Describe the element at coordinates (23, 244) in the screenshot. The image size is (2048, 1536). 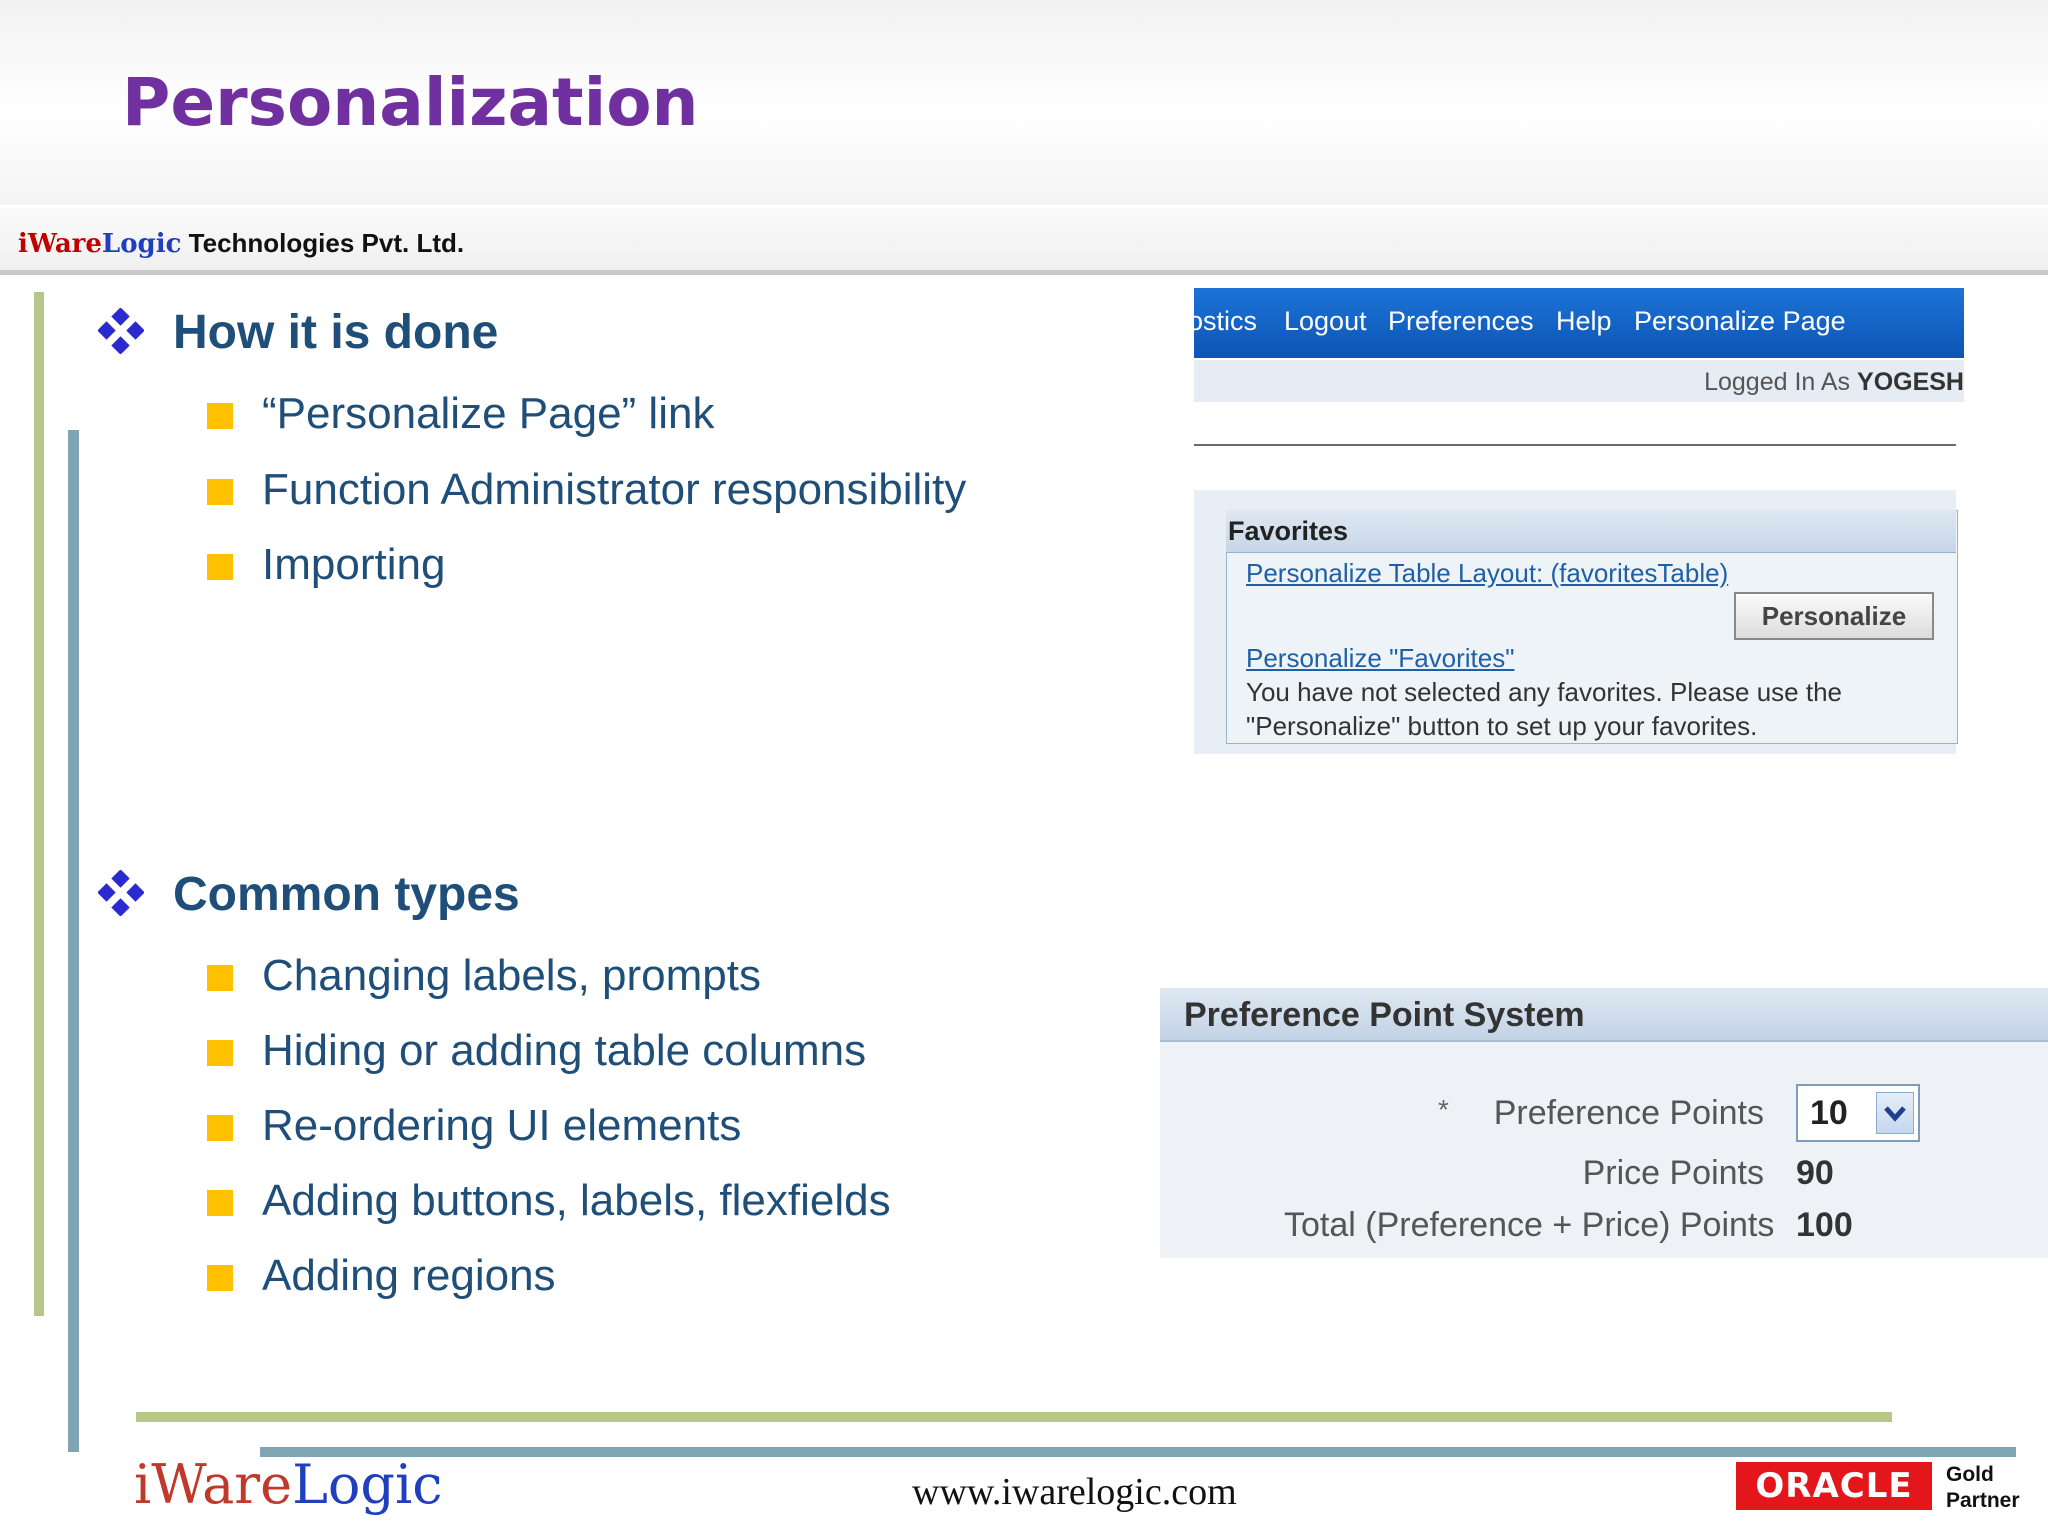
I see `company-i: i` at that location.